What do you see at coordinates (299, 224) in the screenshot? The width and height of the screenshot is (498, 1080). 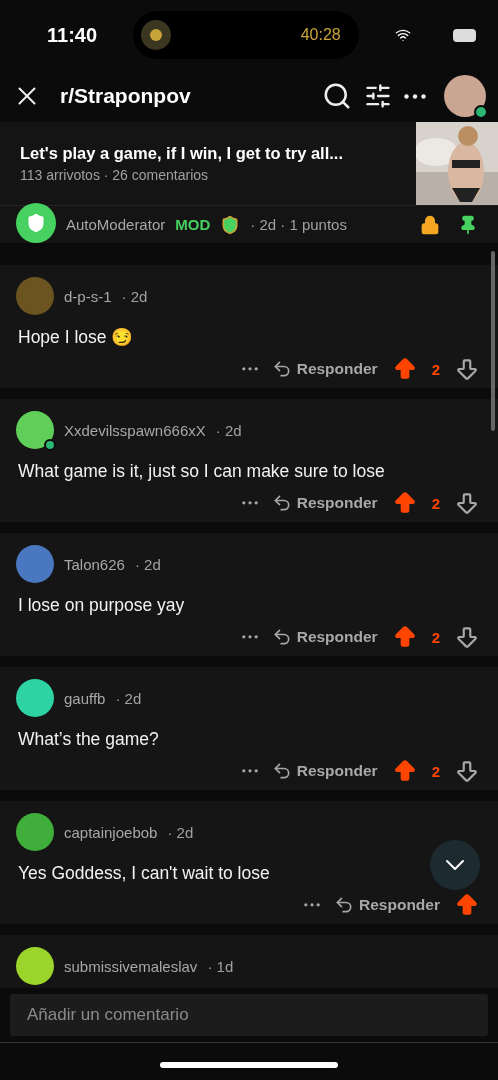 I see `comment-meta: · 2d · 1 puntos` at bounding box center [299, 224].